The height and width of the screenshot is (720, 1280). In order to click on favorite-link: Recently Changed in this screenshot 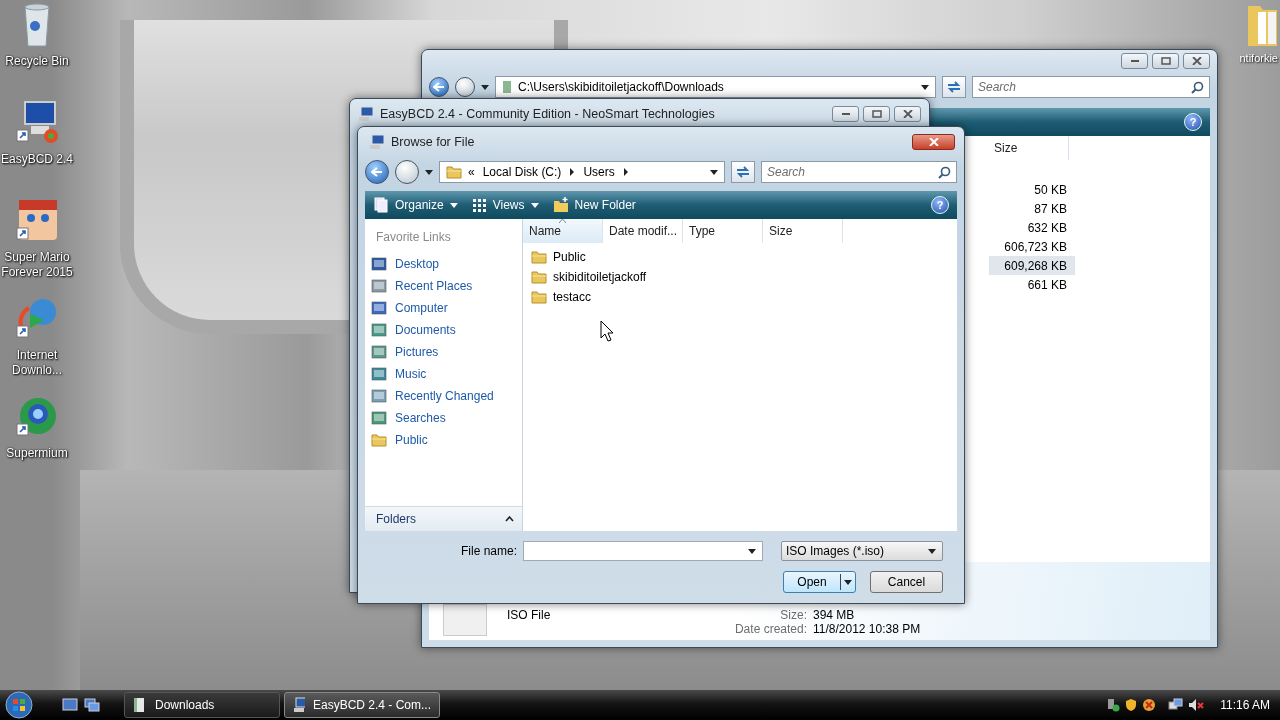, I will do `click(444, 396)`.